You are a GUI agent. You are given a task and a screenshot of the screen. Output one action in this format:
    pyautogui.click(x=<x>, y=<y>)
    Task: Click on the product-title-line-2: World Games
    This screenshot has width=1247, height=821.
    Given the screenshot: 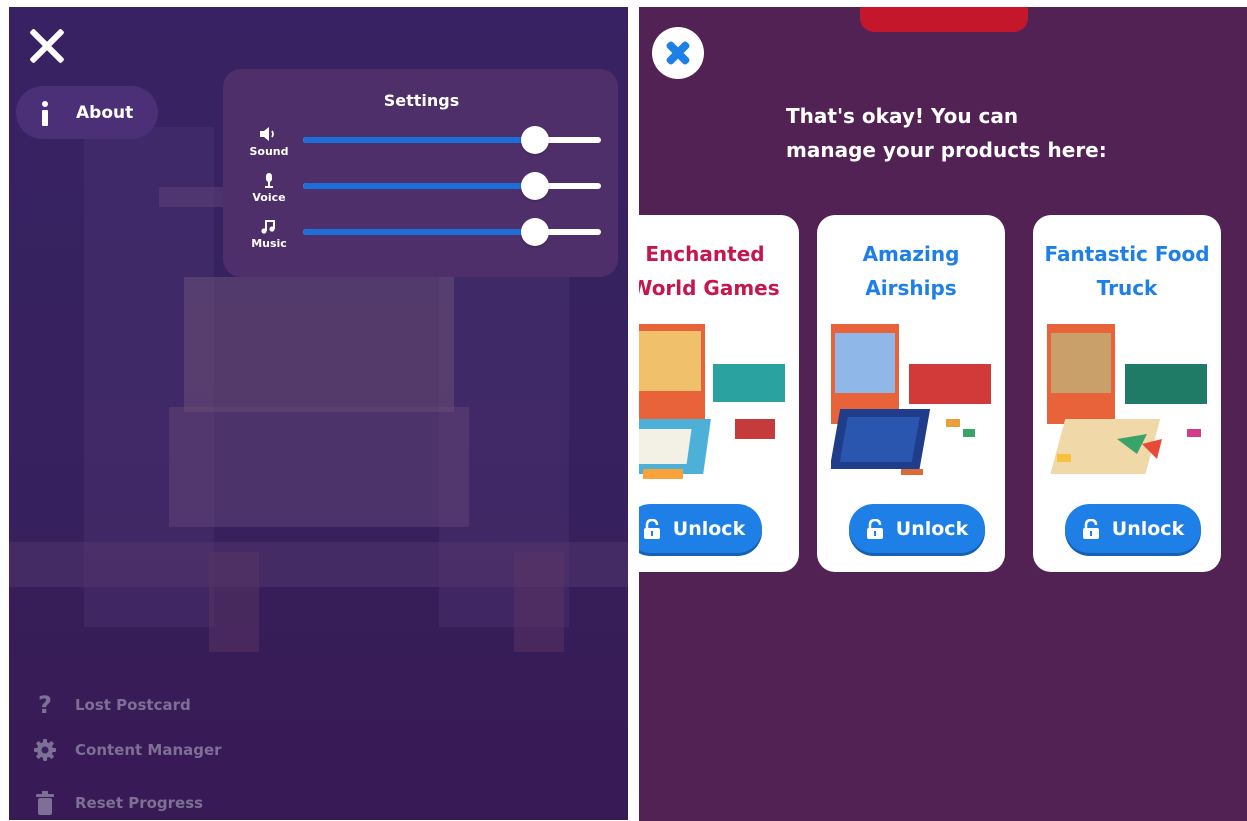 What is the action you would take?
    pyautogui.click(x=709, y=288)
    